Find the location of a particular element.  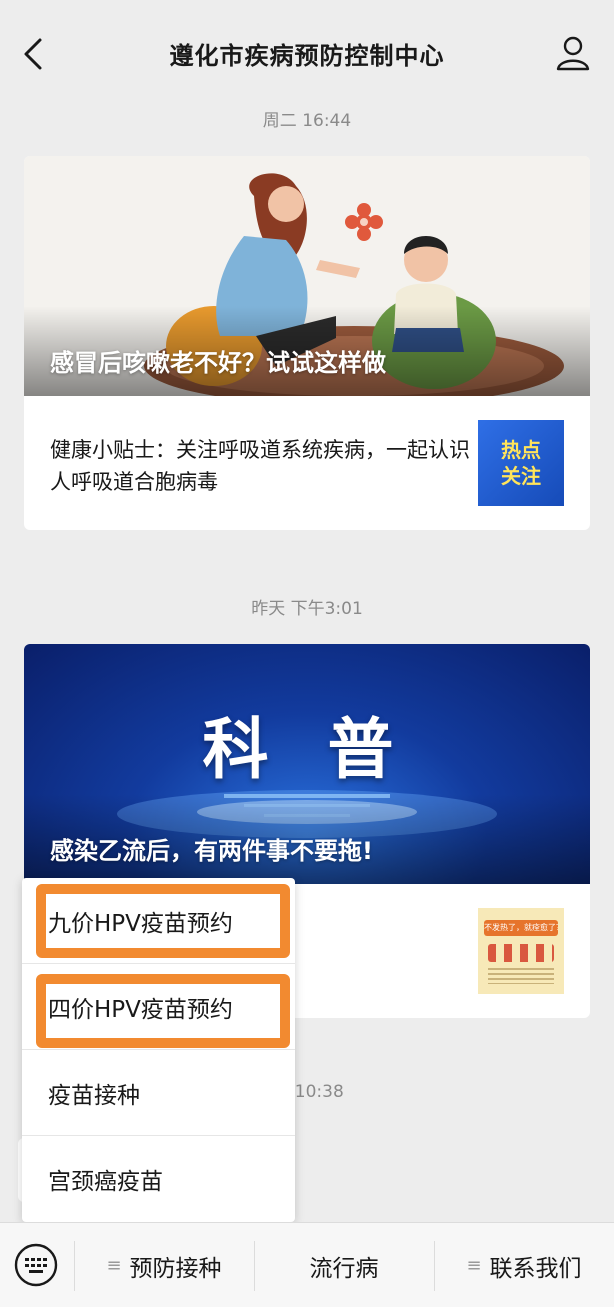

timestamp: F10:38 is located at coordinates (314, 1092).